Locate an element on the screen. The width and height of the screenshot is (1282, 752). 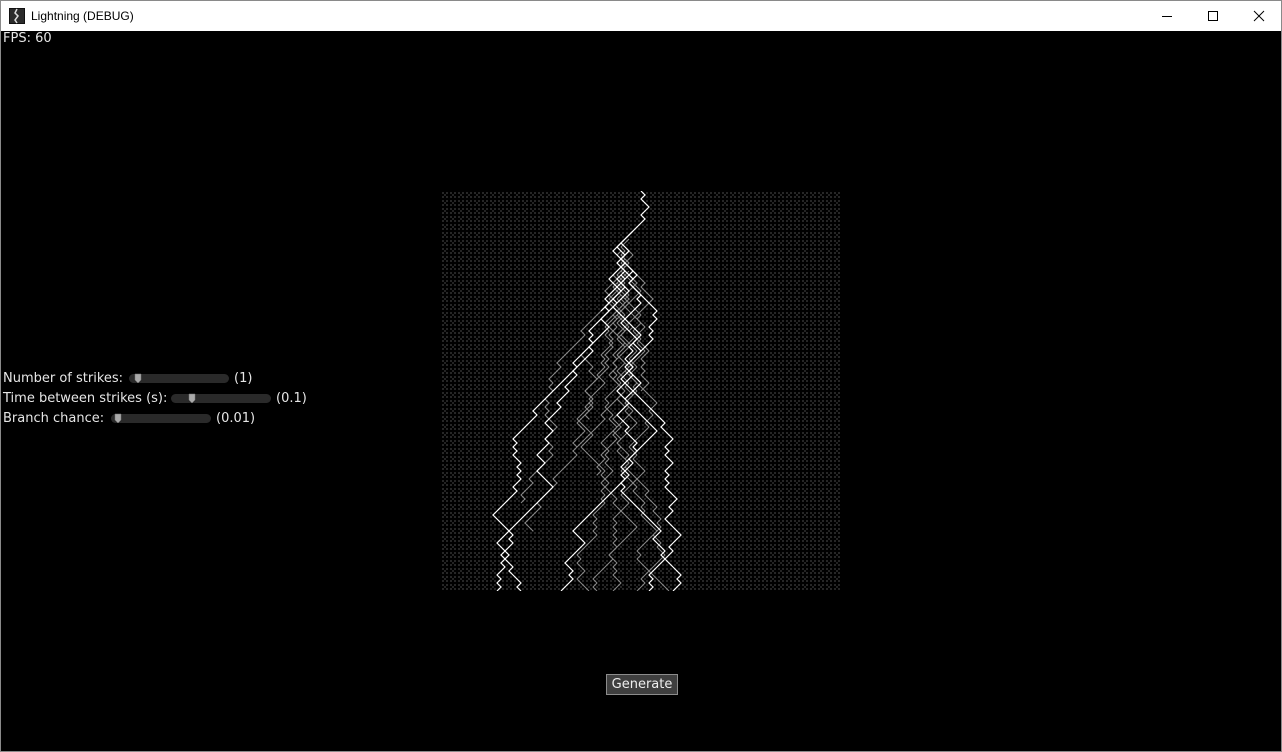
branch-slider is located at coordinates (161, 418).